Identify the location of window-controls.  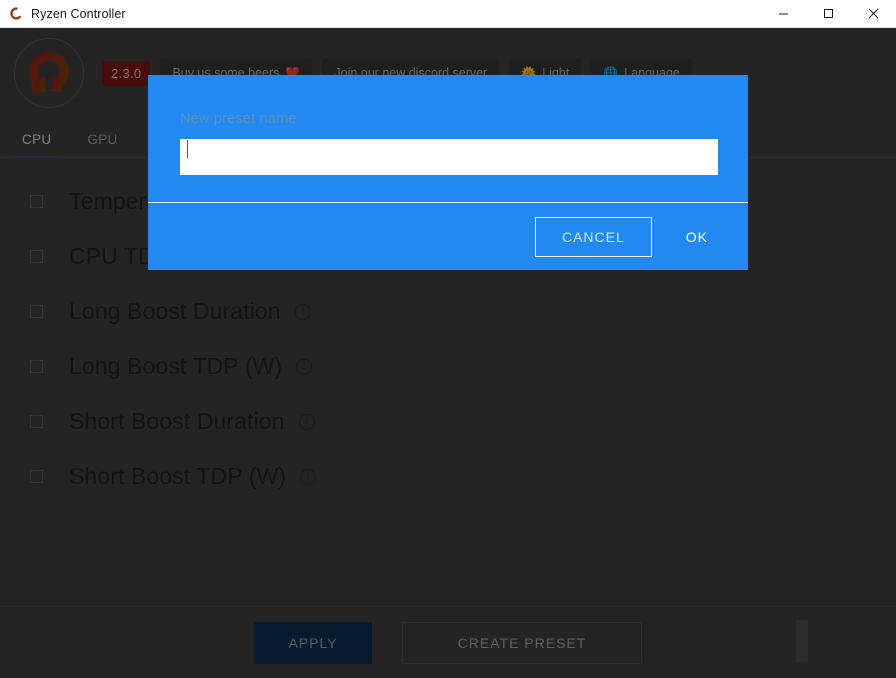
(828, 14).